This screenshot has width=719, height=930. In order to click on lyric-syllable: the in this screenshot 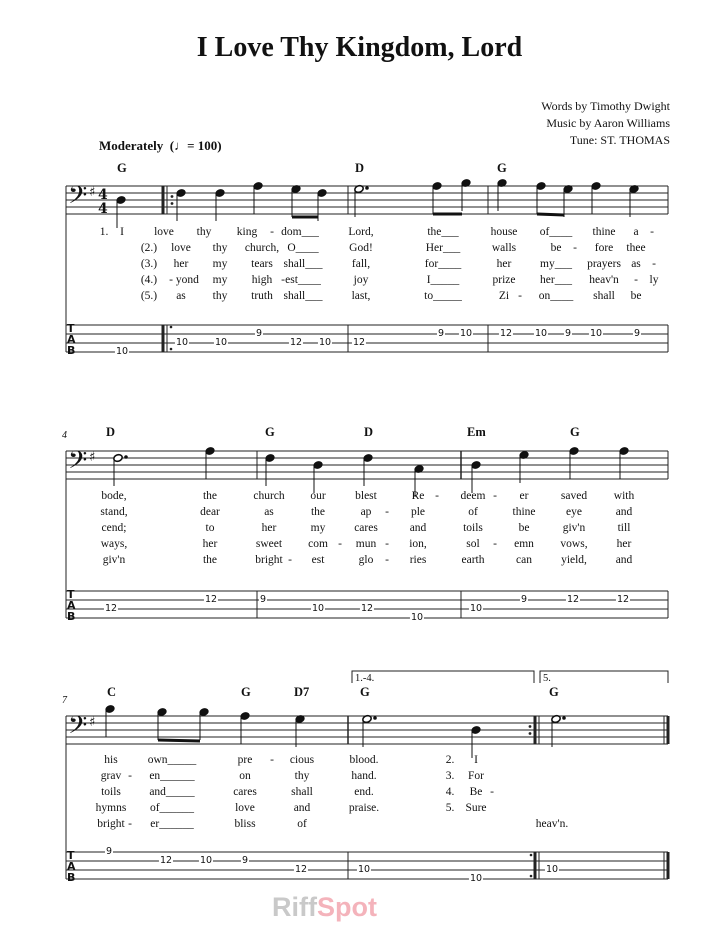, I will do `click(210, 560)`.